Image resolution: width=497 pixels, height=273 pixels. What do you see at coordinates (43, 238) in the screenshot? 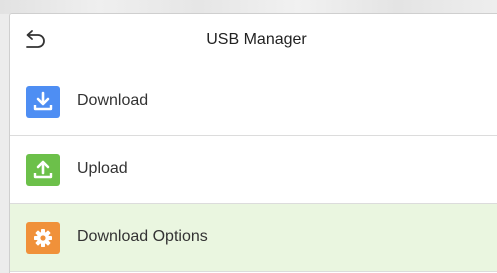
I see `gear-icon` at bounding box center [43, 238].